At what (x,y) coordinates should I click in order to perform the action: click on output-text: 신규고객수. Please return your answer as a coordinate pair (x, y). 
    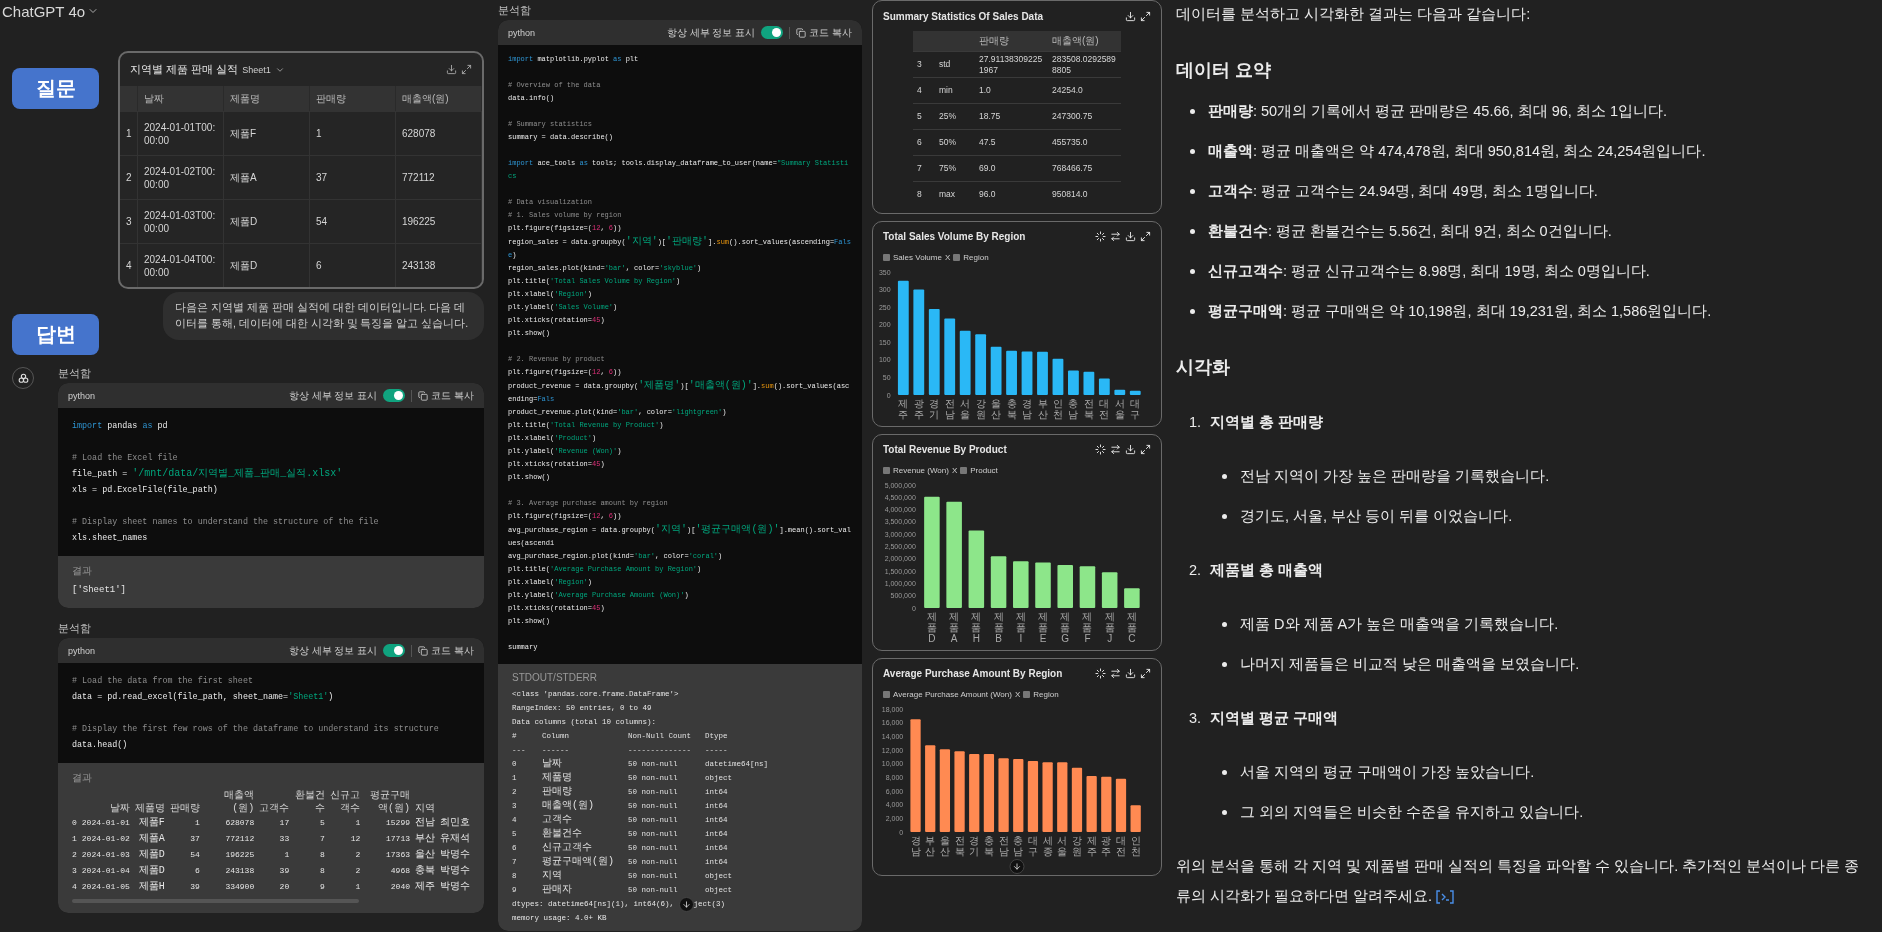
    Looking at the image, I should click on (567, 848).